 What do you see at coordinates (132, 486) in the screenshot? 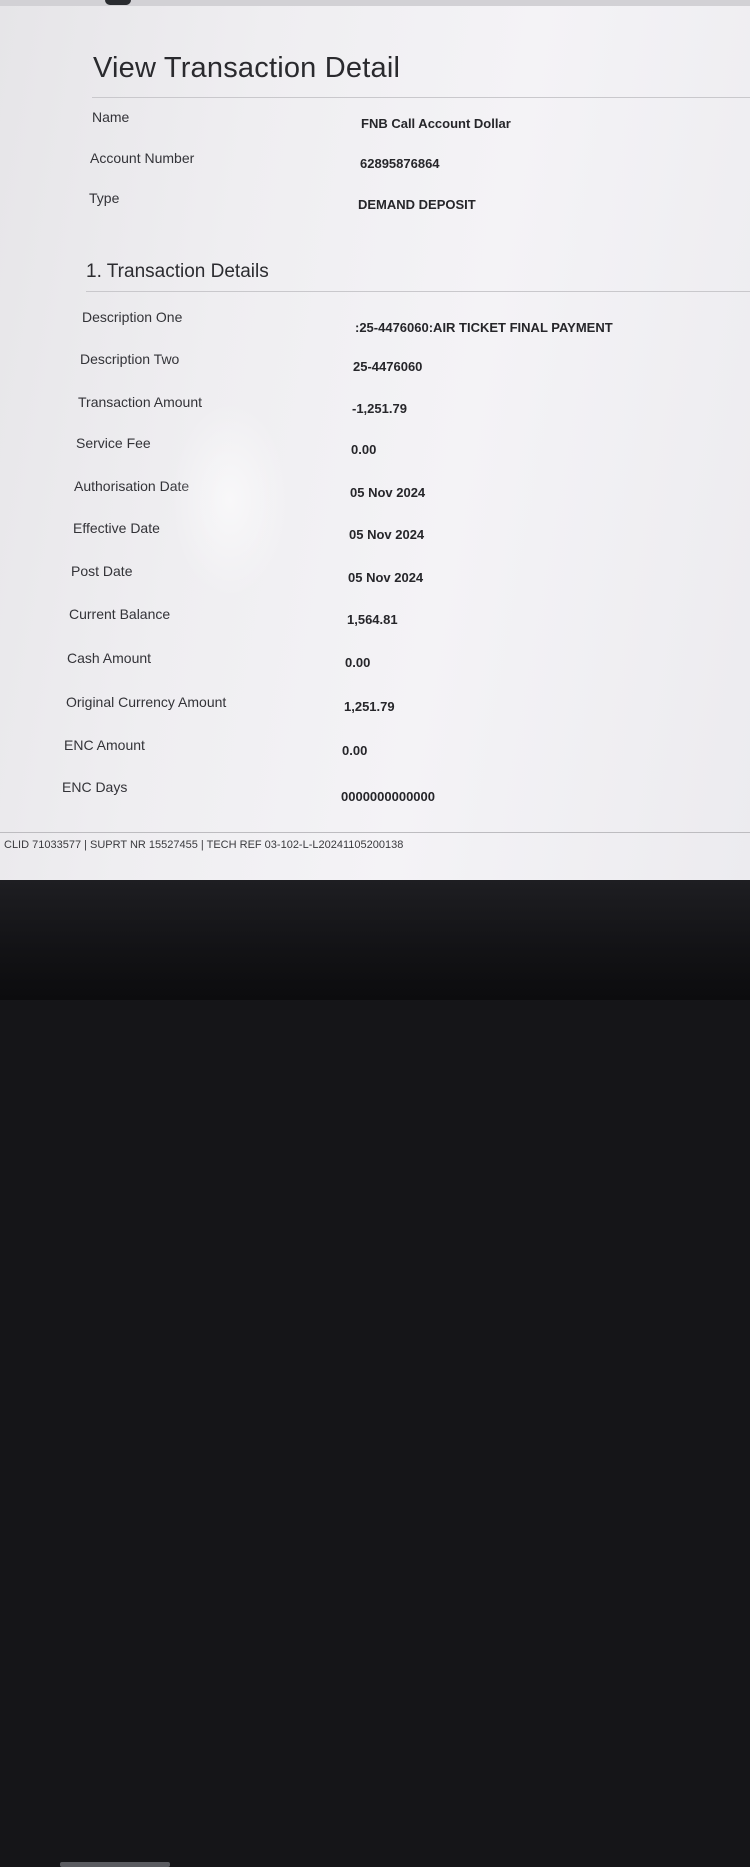
I see `detail-label: Authorisation Date` at bounding box center [132, 486].